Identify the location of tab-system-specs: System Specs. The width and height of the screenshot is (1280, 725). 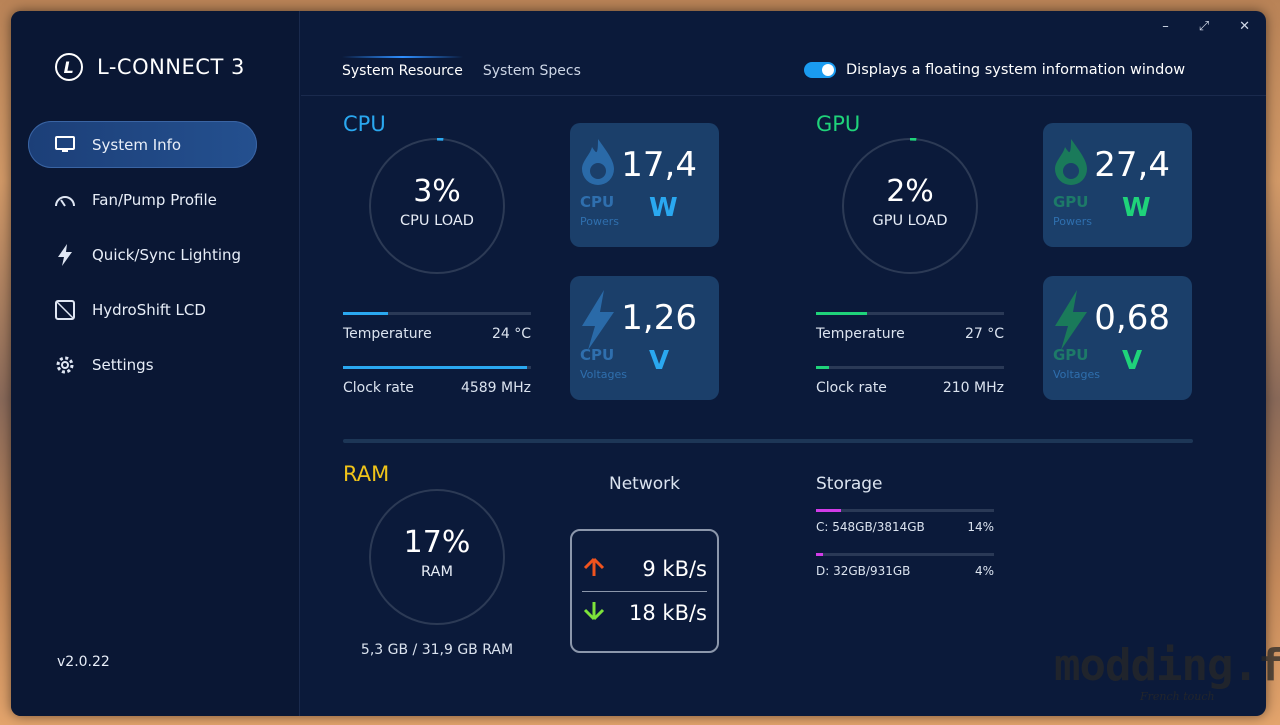
(532, 73).